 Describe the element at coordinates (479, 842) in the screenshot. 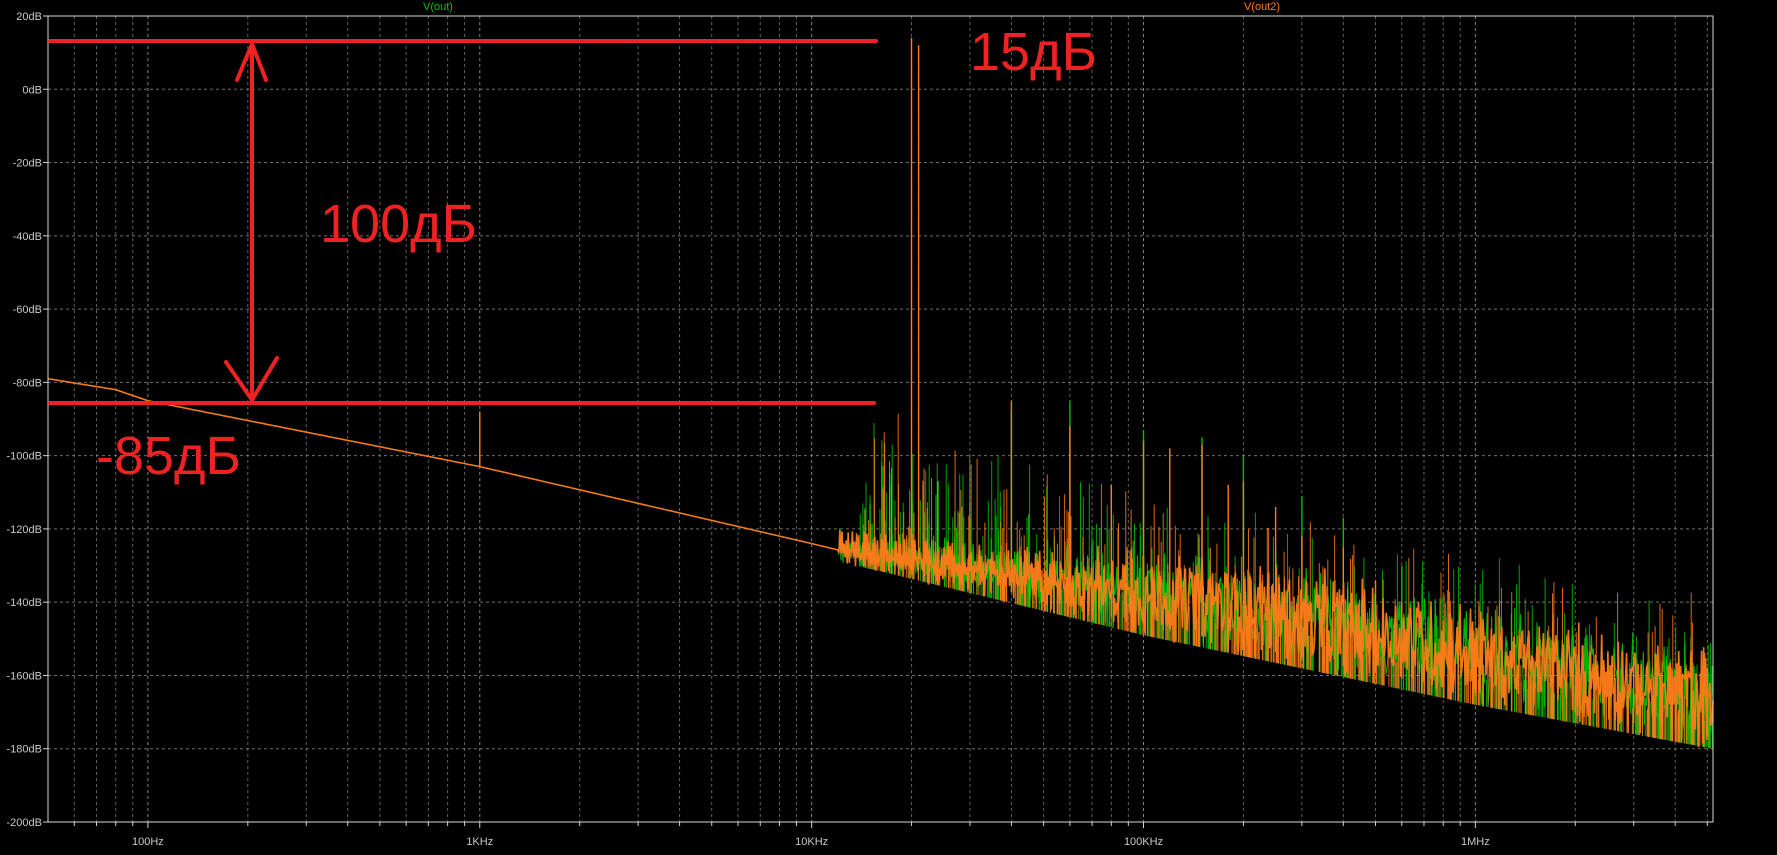

I see `x-tick-label: 1KHz` at that location.